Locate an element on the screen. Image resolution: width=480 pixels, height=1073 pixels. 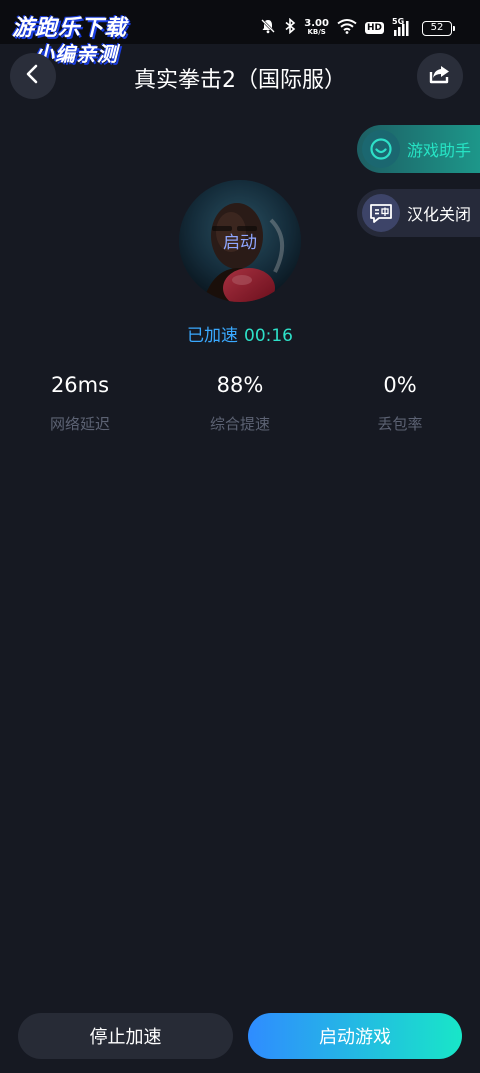
status-icons: 3.00 KB/S HD 5G 52 is located at coordinates (357, 28).